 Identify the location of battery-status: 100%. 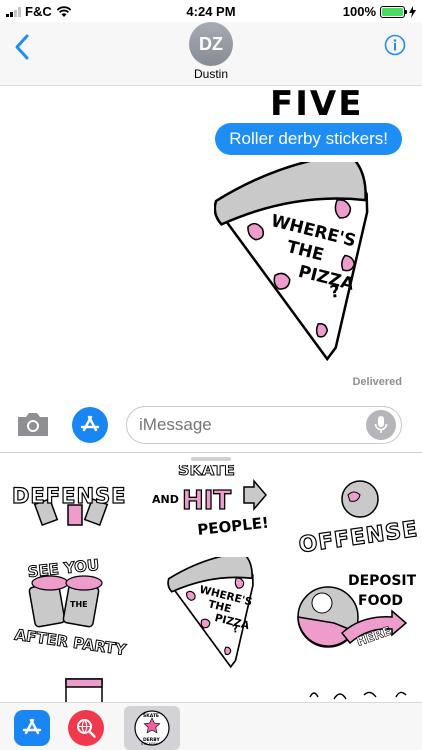
(379, 11).